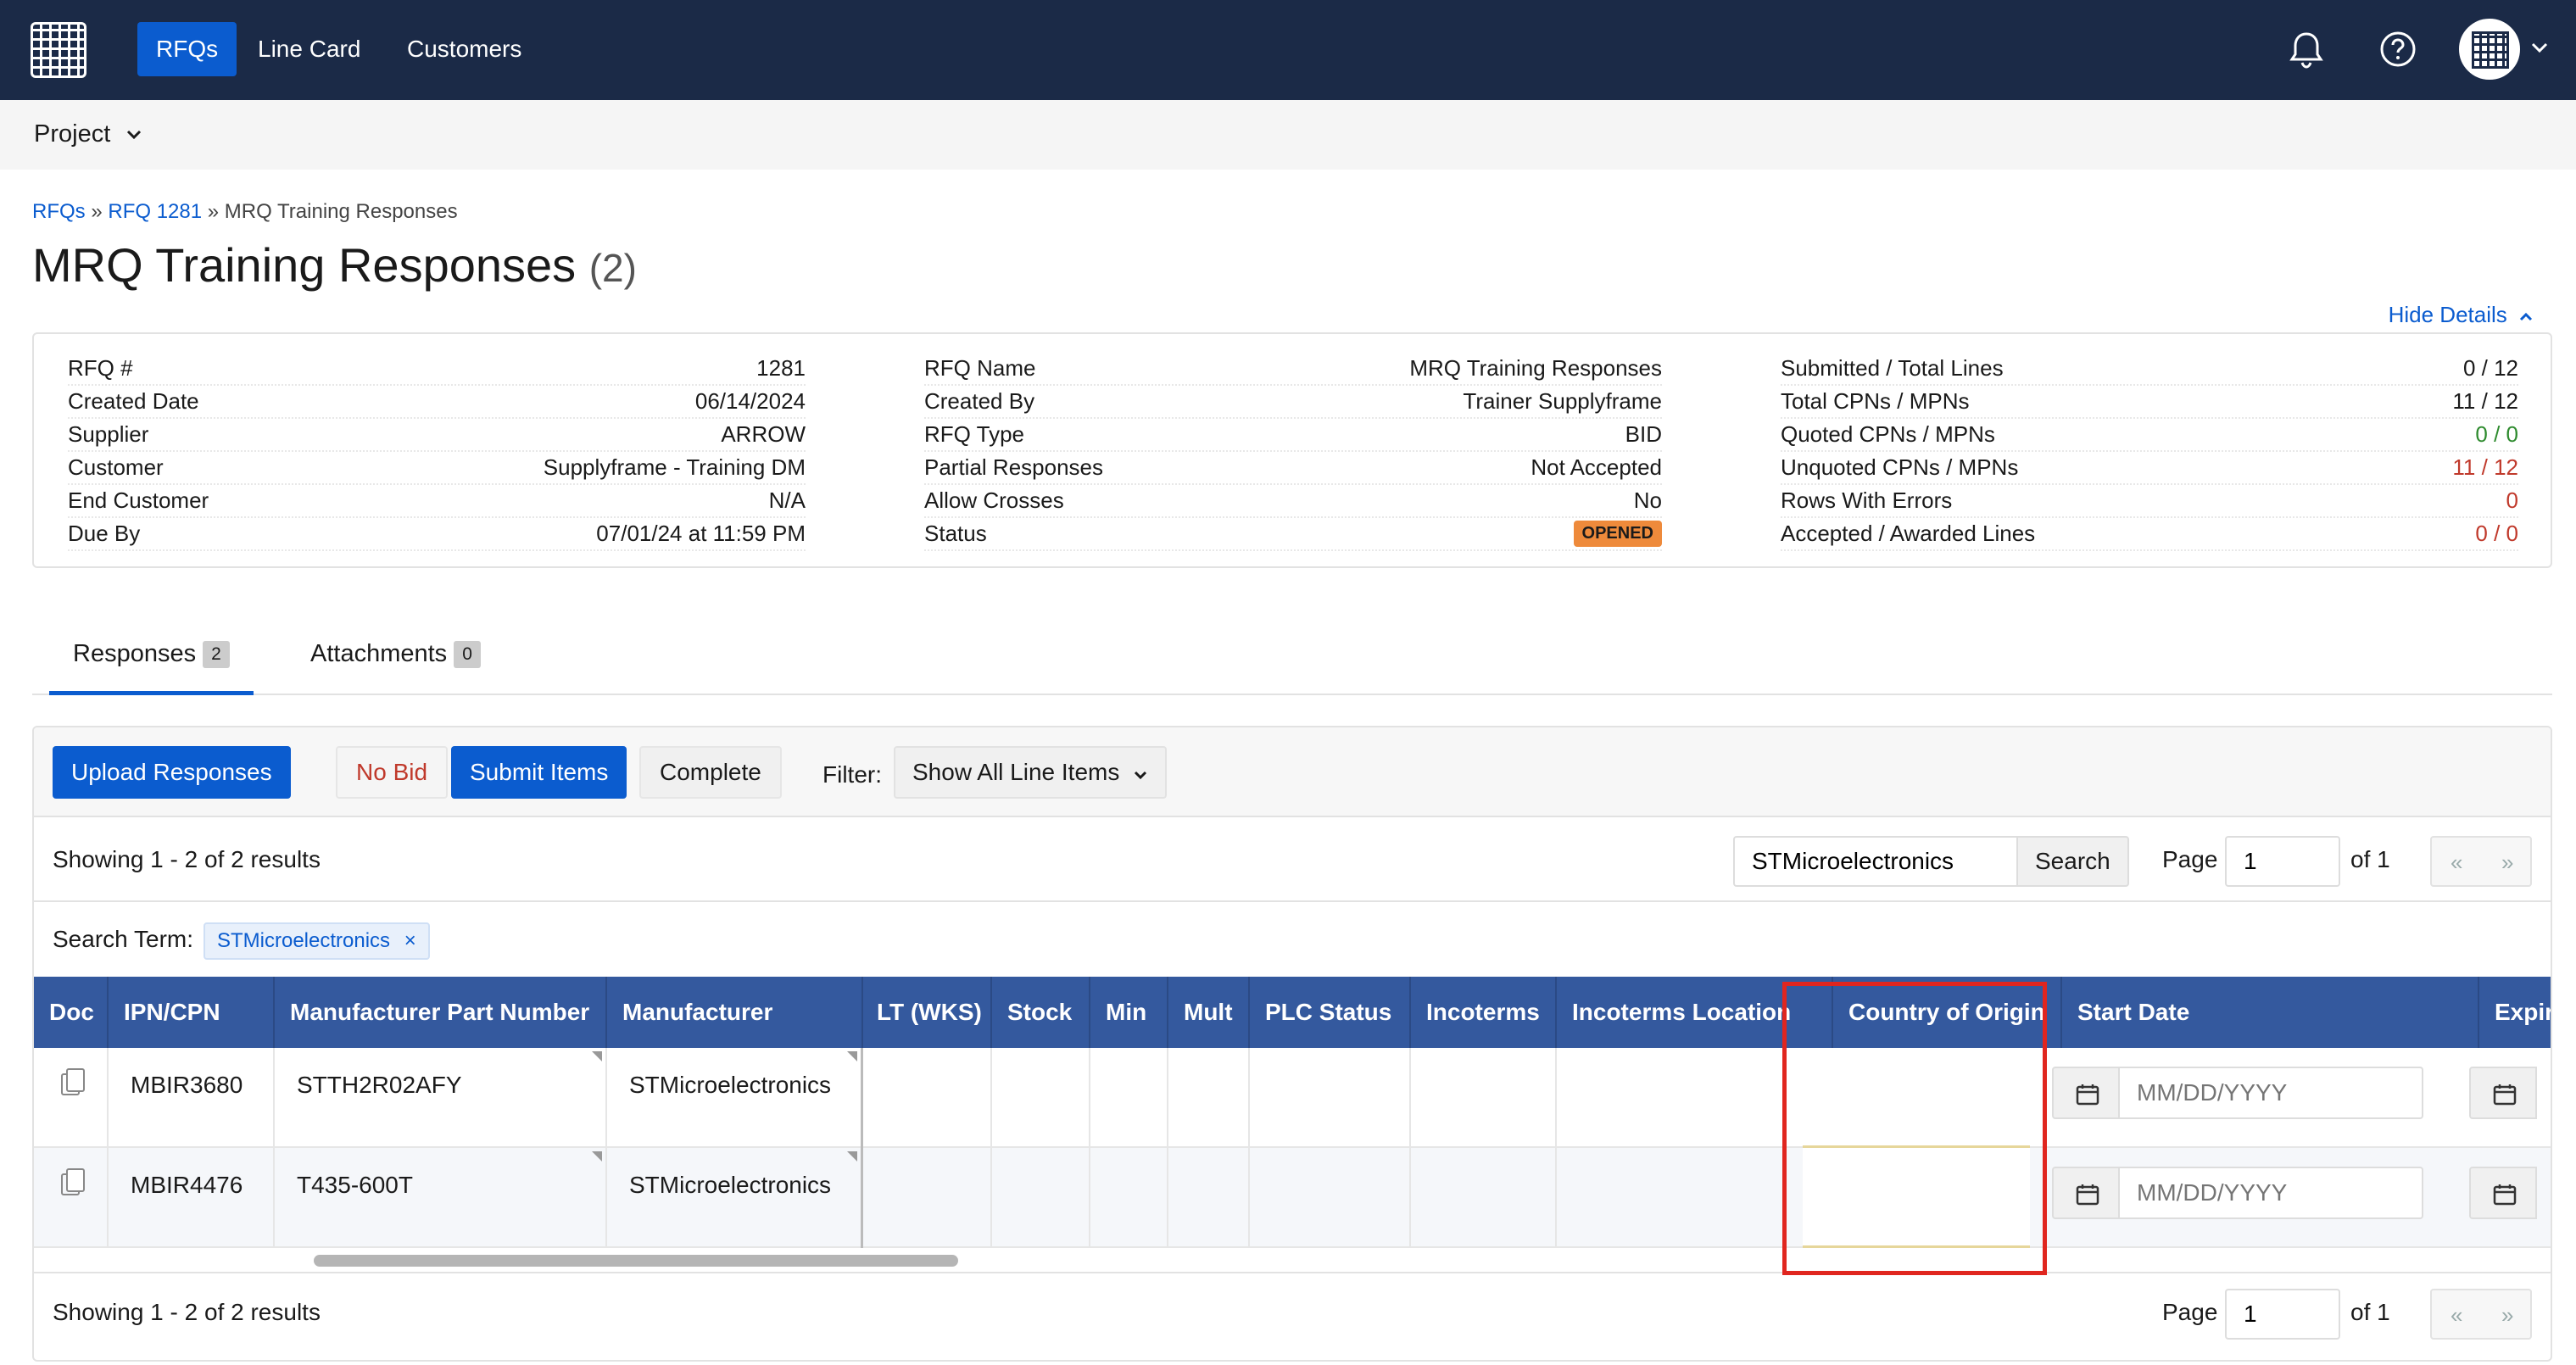  What do you see at coordinates (2072, 861) in the screenshot?
I see `search-button: Search` at bounding box center [2072, 861].